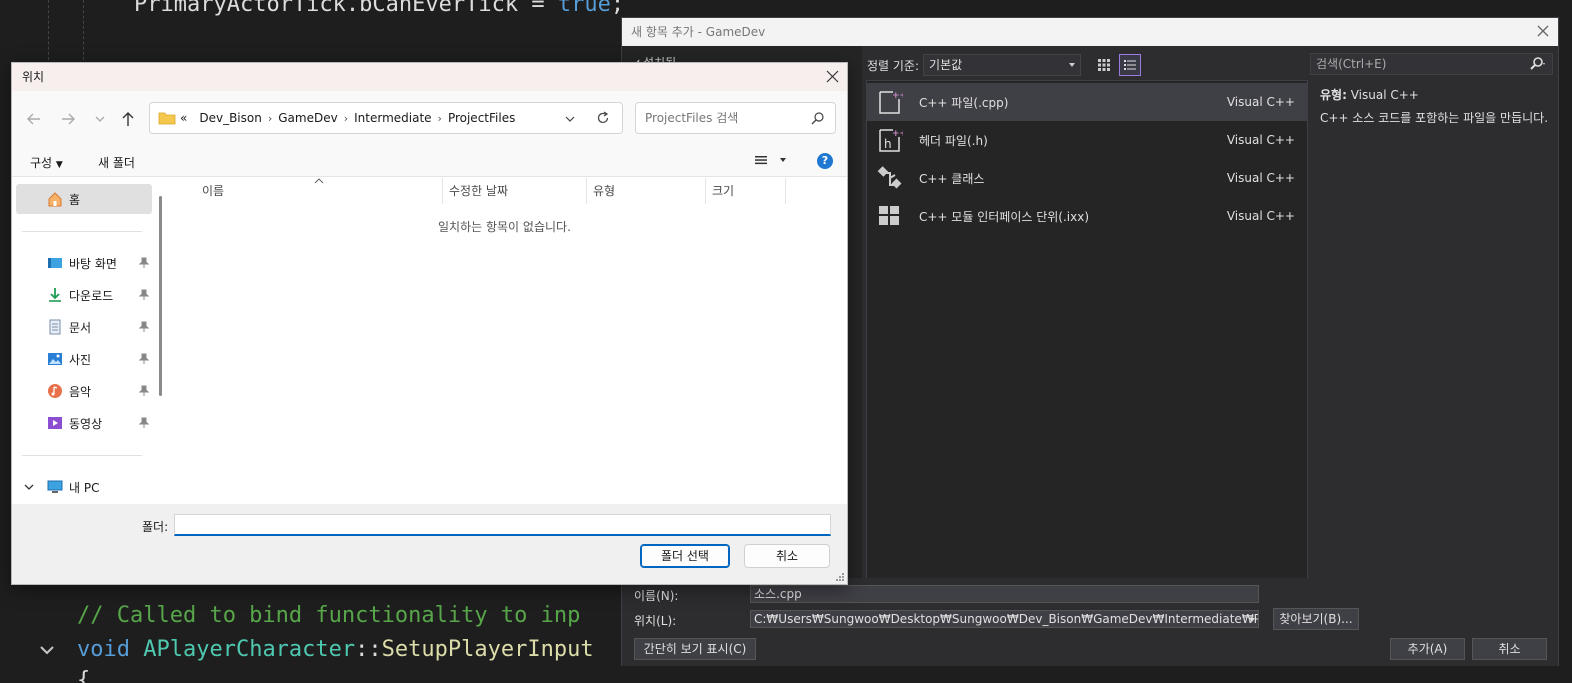 This screenshot has width=1572, height=683. Describe the element at coordinates (368, 649) in the screenshot. I see `code-punct: ::` at that location.